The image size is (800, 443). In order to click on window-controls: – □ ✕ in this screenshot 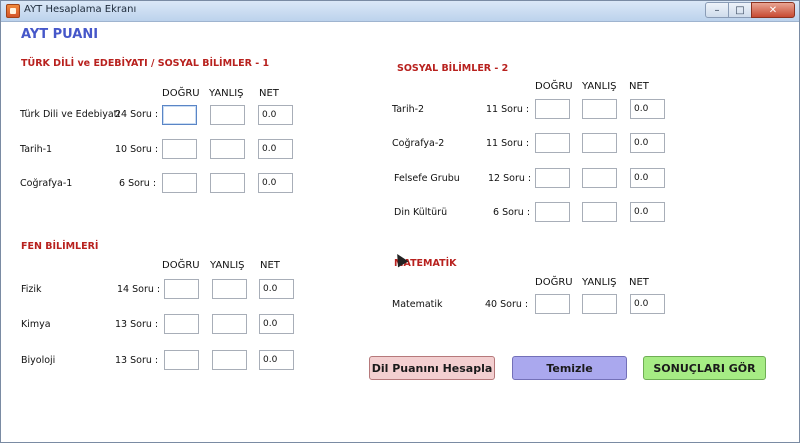, I will do `click(750, 10)`.